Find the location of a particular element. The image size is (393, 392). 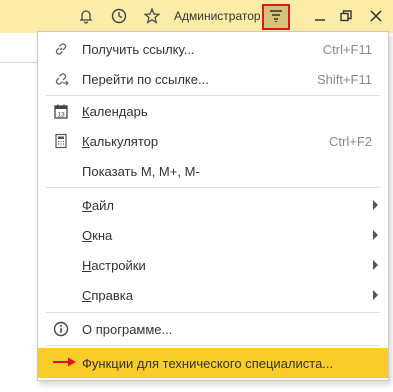

main-menu-icon is located at coordinates (276, 17).